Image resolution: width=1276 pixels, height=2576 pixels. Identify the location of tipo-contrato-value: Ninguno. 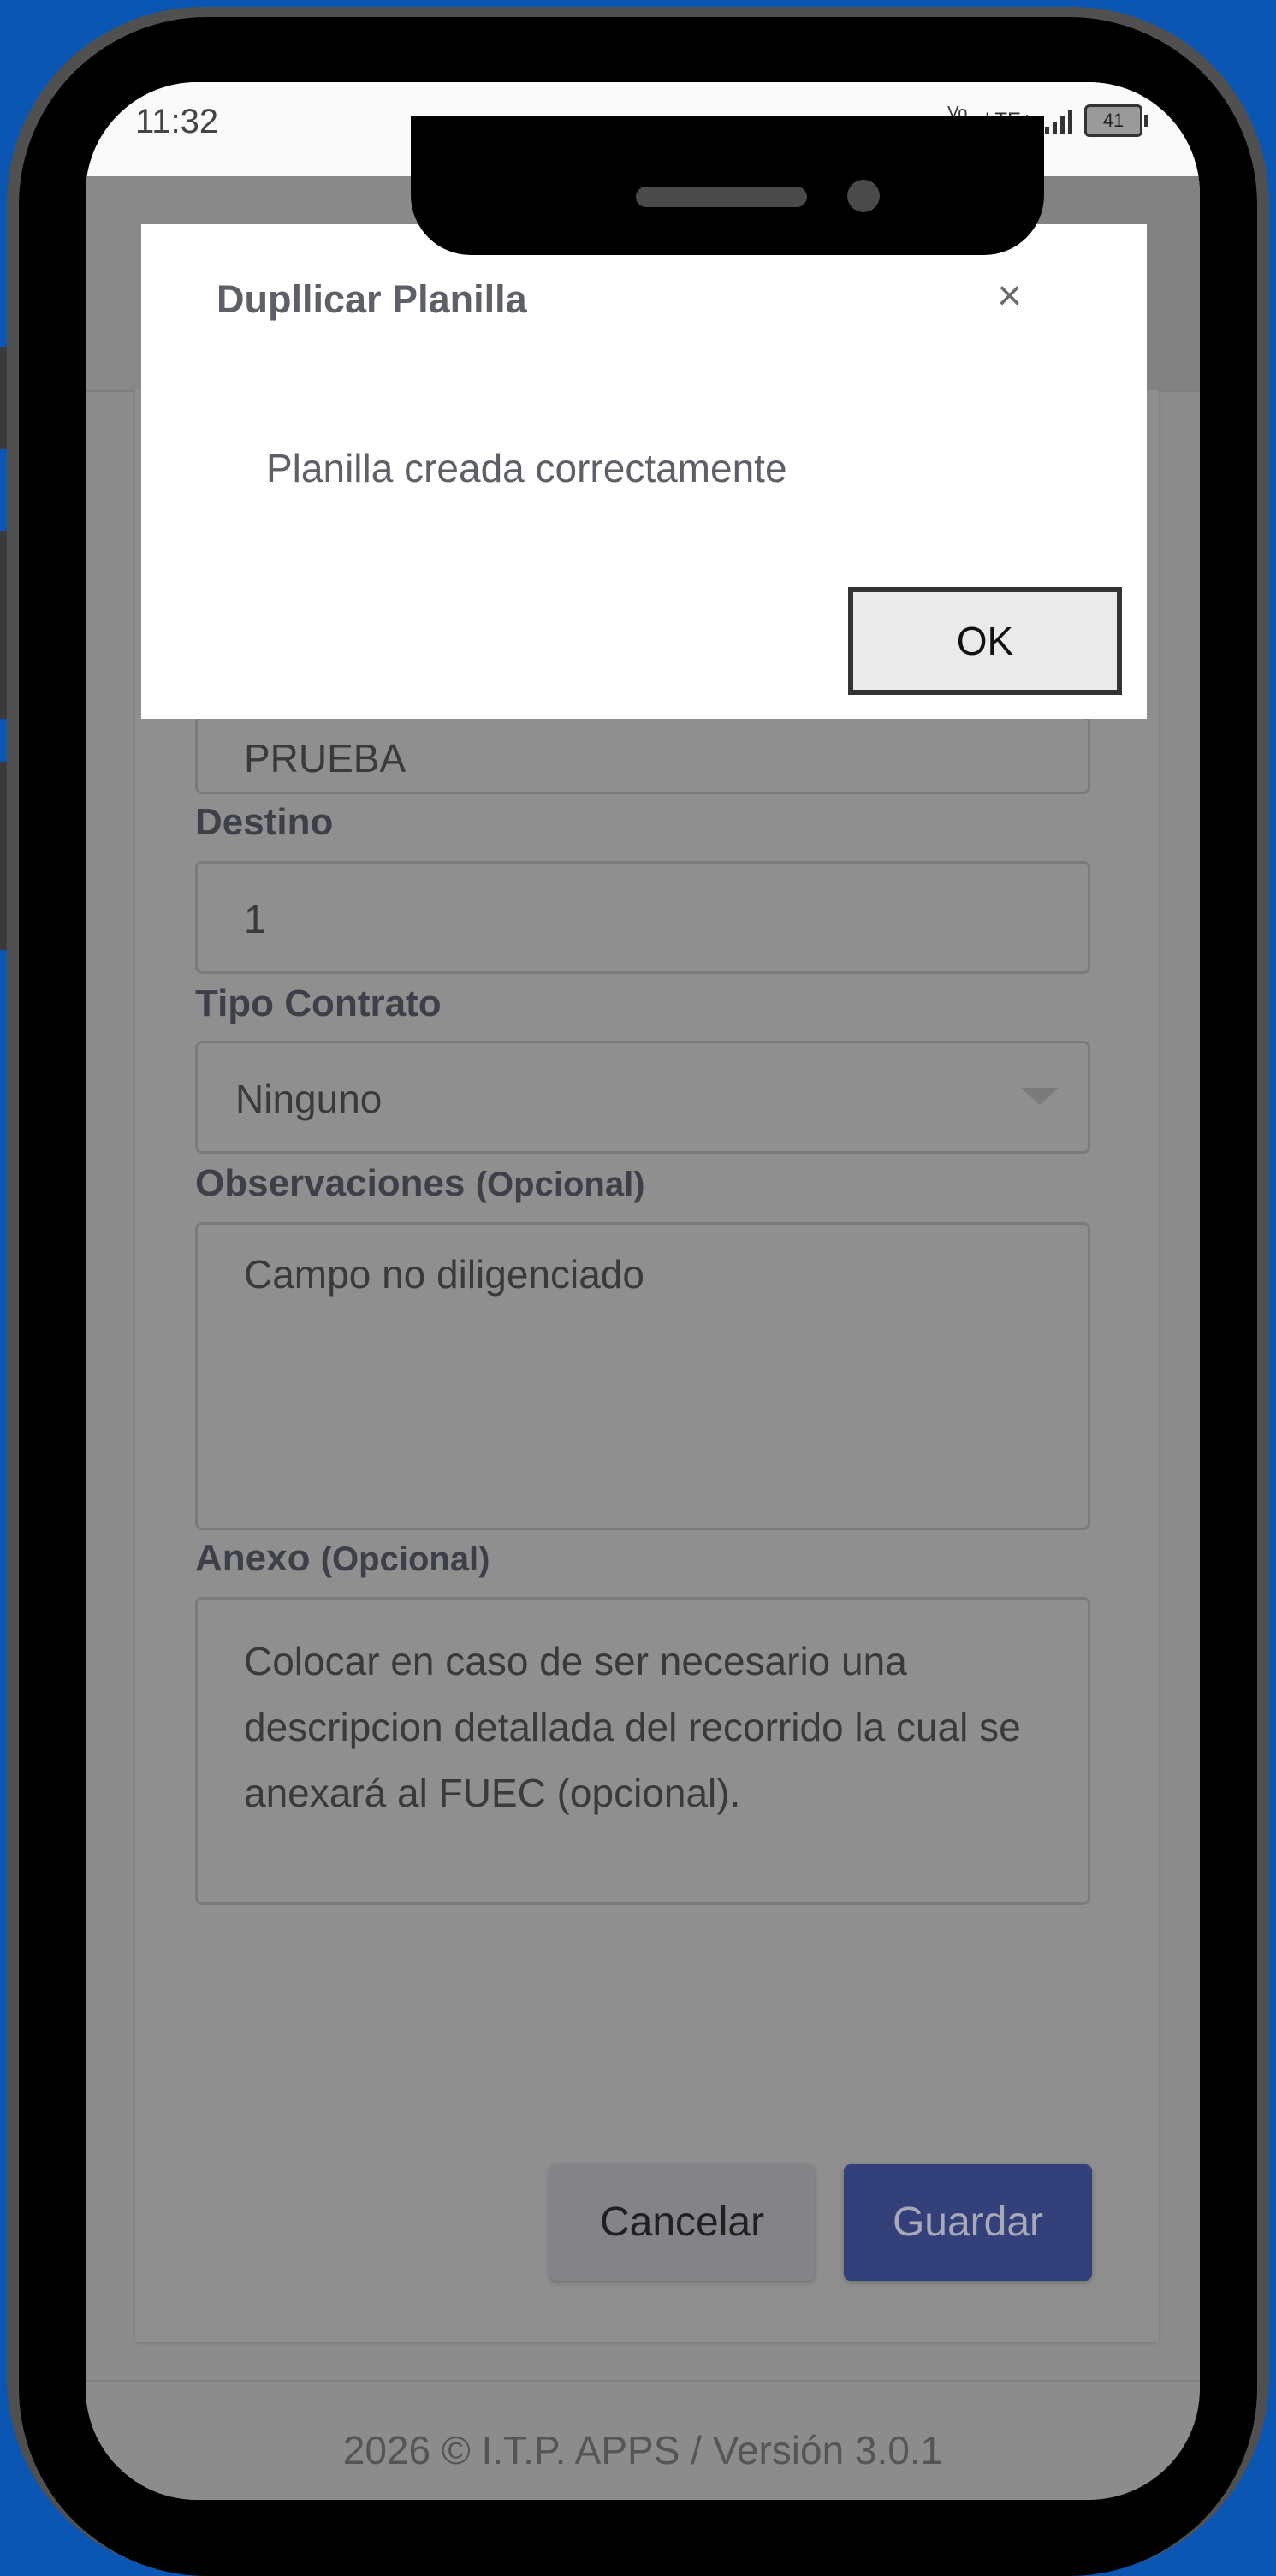
(309, 1099).